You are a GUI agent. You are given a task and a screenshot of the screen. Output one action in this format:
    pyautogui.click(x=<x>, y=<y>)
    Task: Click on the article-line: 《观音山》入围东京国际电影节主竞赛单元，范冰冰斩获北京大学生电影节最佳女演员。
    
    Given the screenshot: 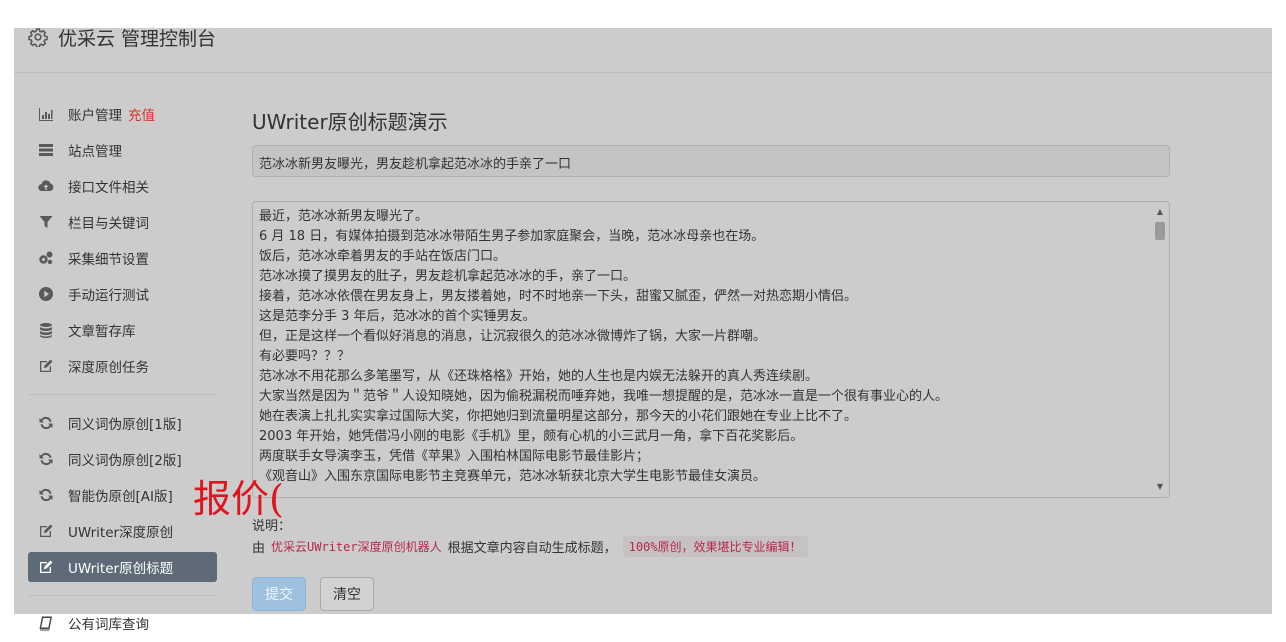 What is the action you would take?
    pyautogui.click(x=513, y=476)
    